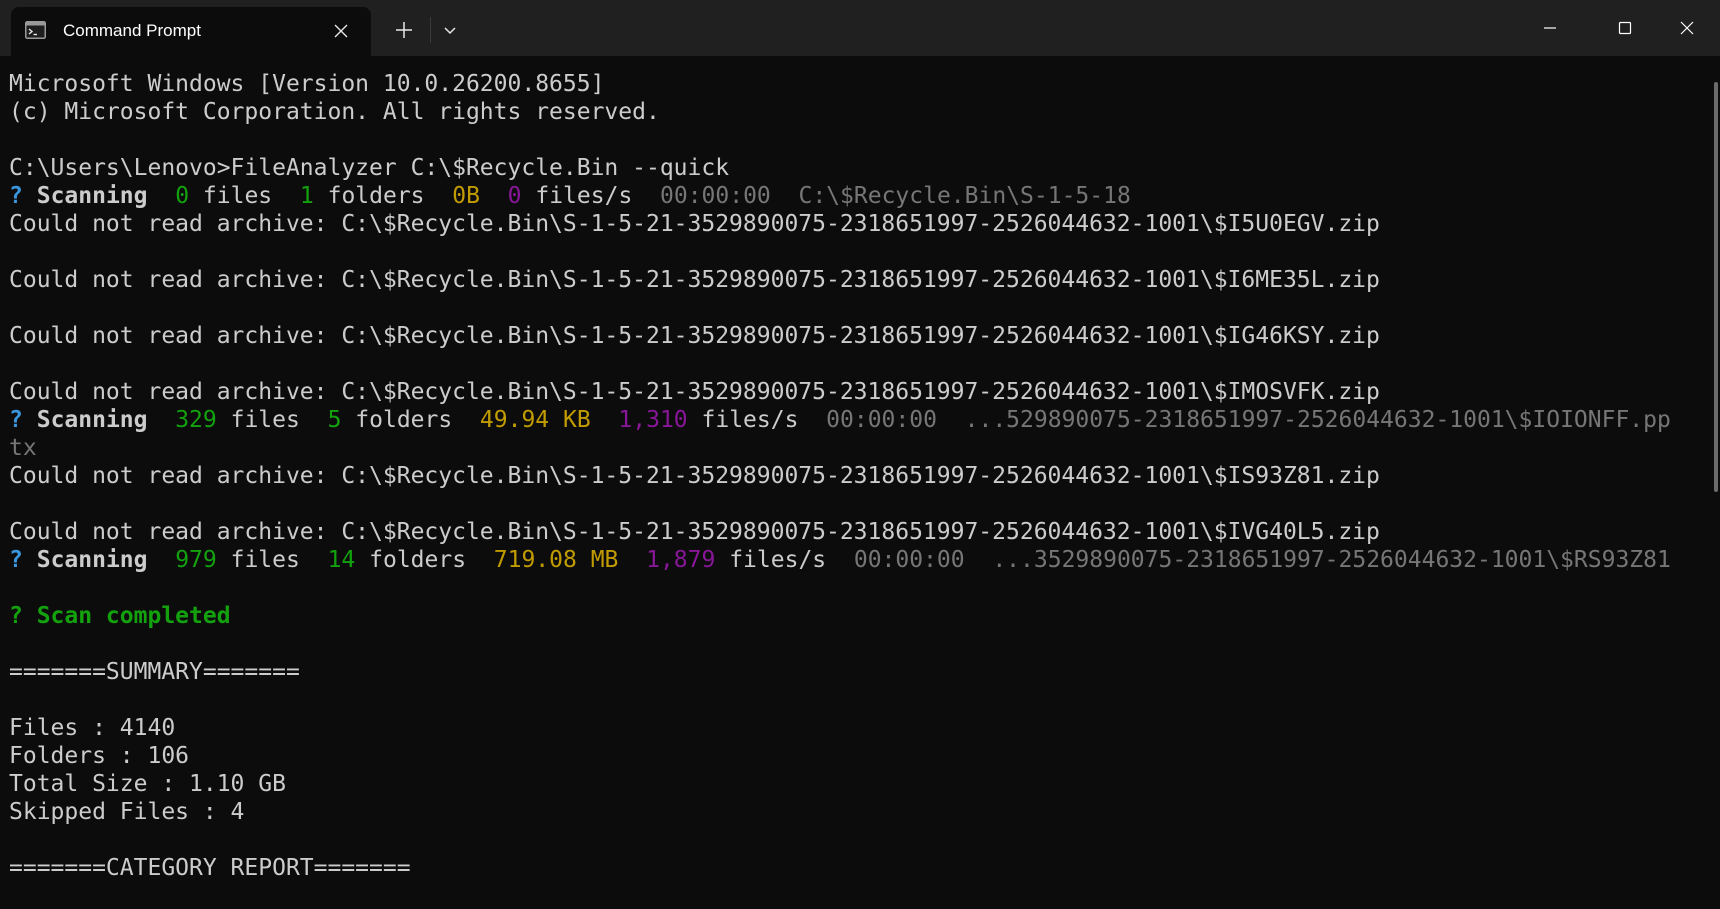 This screenshot has height=909, width=1720. I want to click on scan-size: 719.08 MB, so click(556, 560).